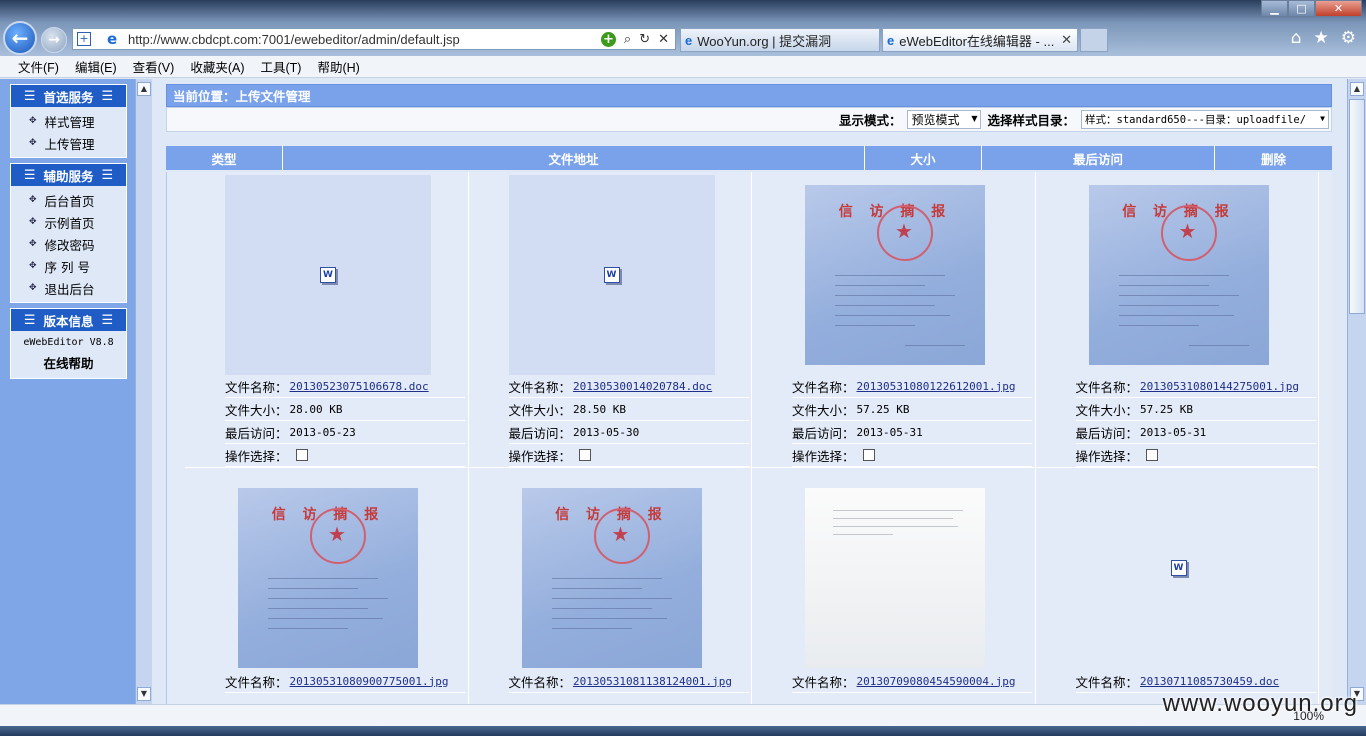 The image size is (1366, 736). Describe the element at coordinates (1301, 8) in the screenshot. I see `maximize-button: □` at that location.